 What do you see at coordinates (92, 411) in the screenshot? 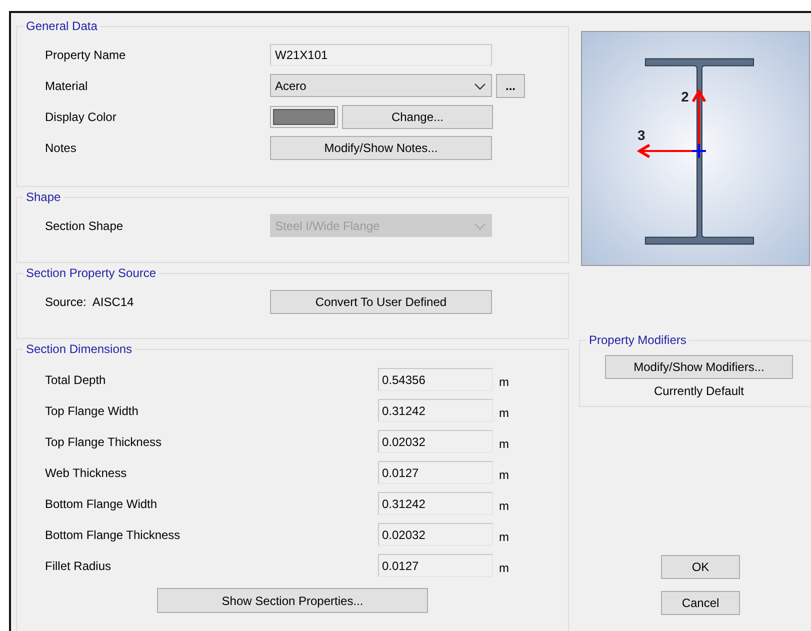
I see `dimension-label: Top Flange Width` at bounding box center [92, 411].